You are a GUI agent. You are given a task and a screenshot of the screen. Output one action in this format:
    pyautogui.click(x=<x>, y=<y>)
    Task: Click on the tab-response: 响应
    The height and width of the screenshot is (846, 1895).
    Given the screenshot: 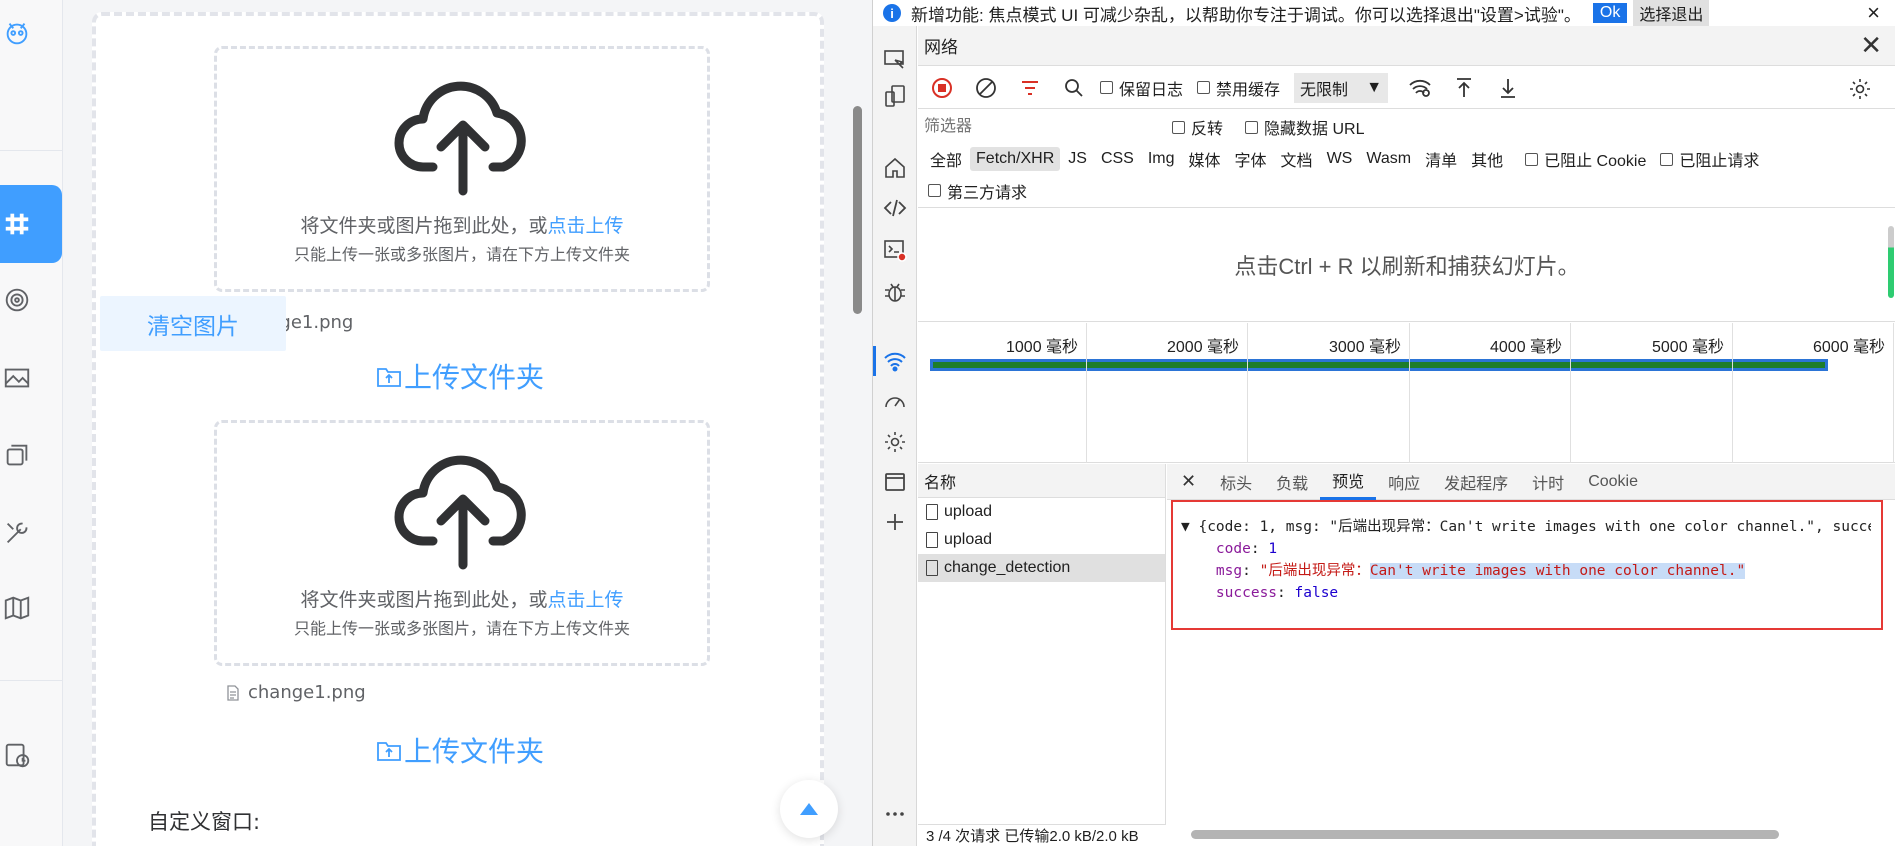 What is the action you would take?
    pyautogui.click(x=1404, y=482)
    